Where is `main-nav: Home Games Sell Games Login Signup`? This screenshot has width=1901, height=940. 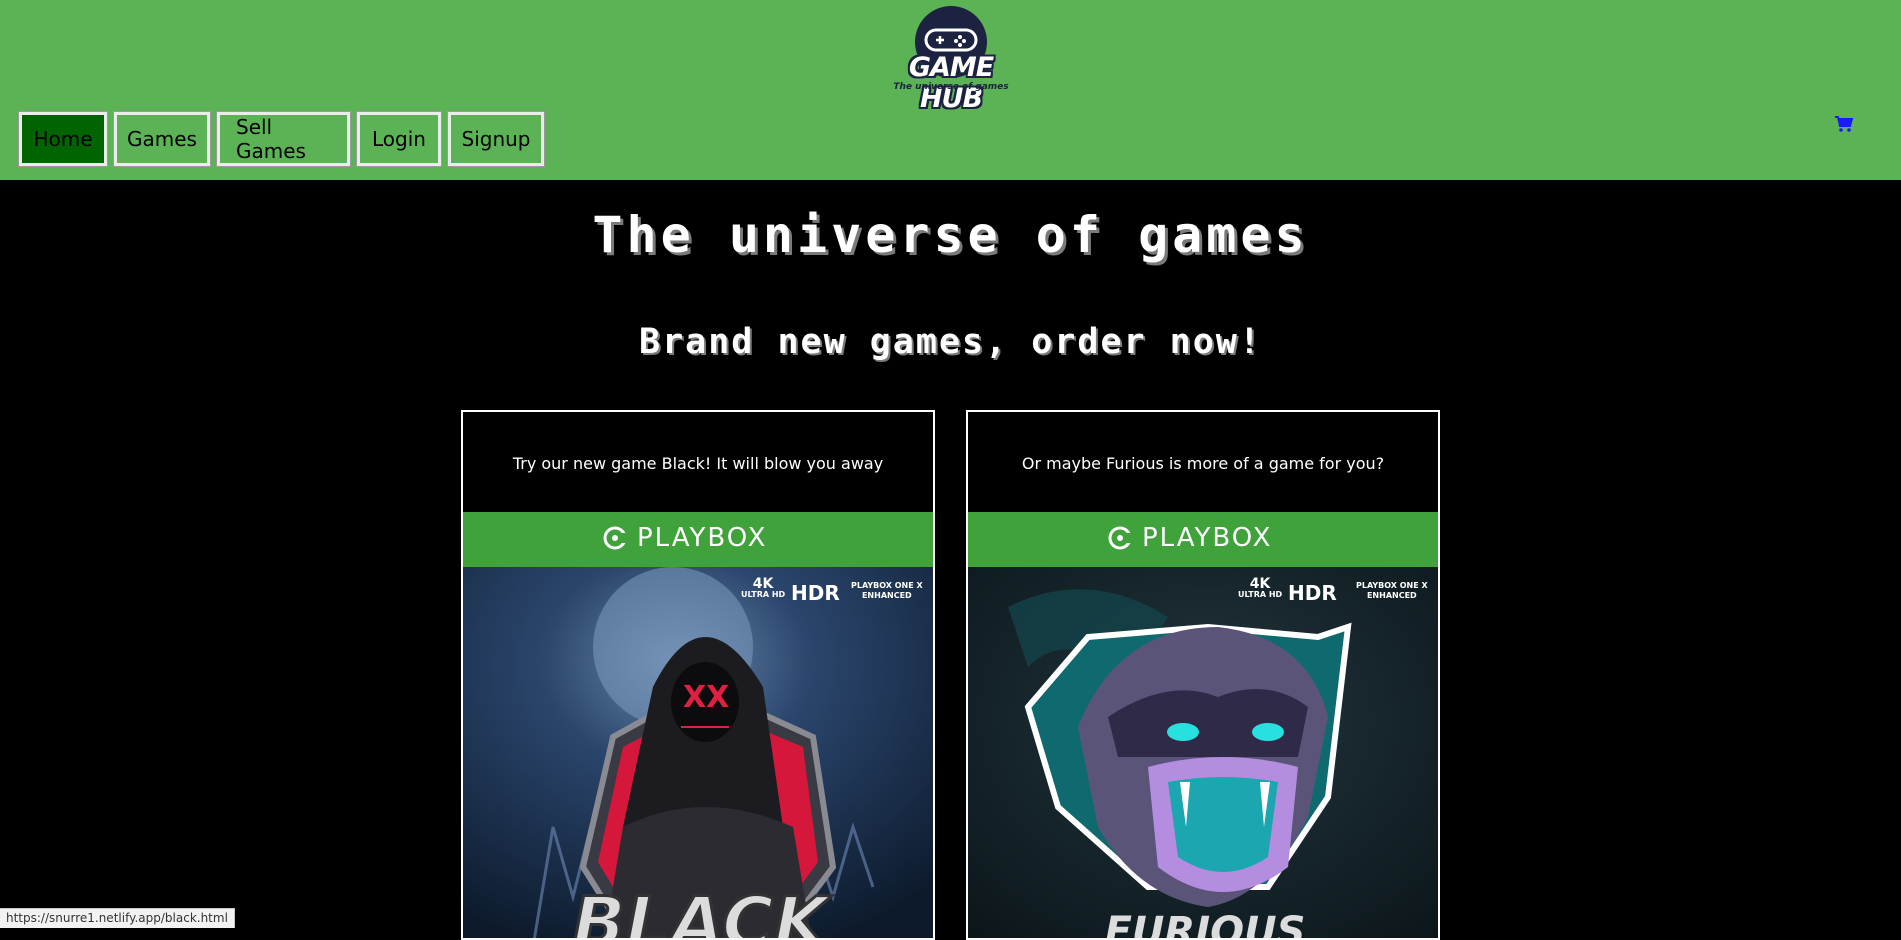 main-nav: Home Games Sell Games Login Signup is located at coordinates (281, 139).